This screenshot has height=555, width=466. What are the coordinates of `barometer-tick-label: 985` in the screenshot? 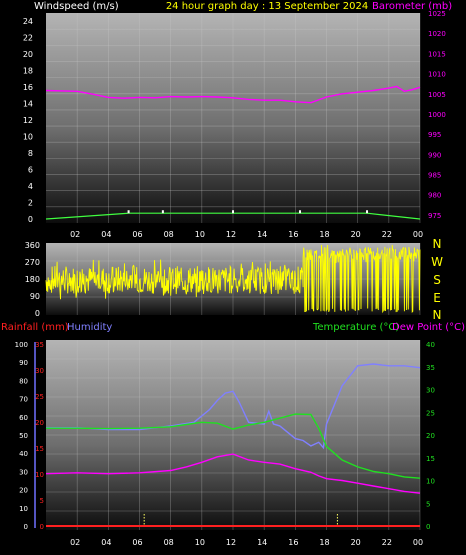 It's located at (434, 176).